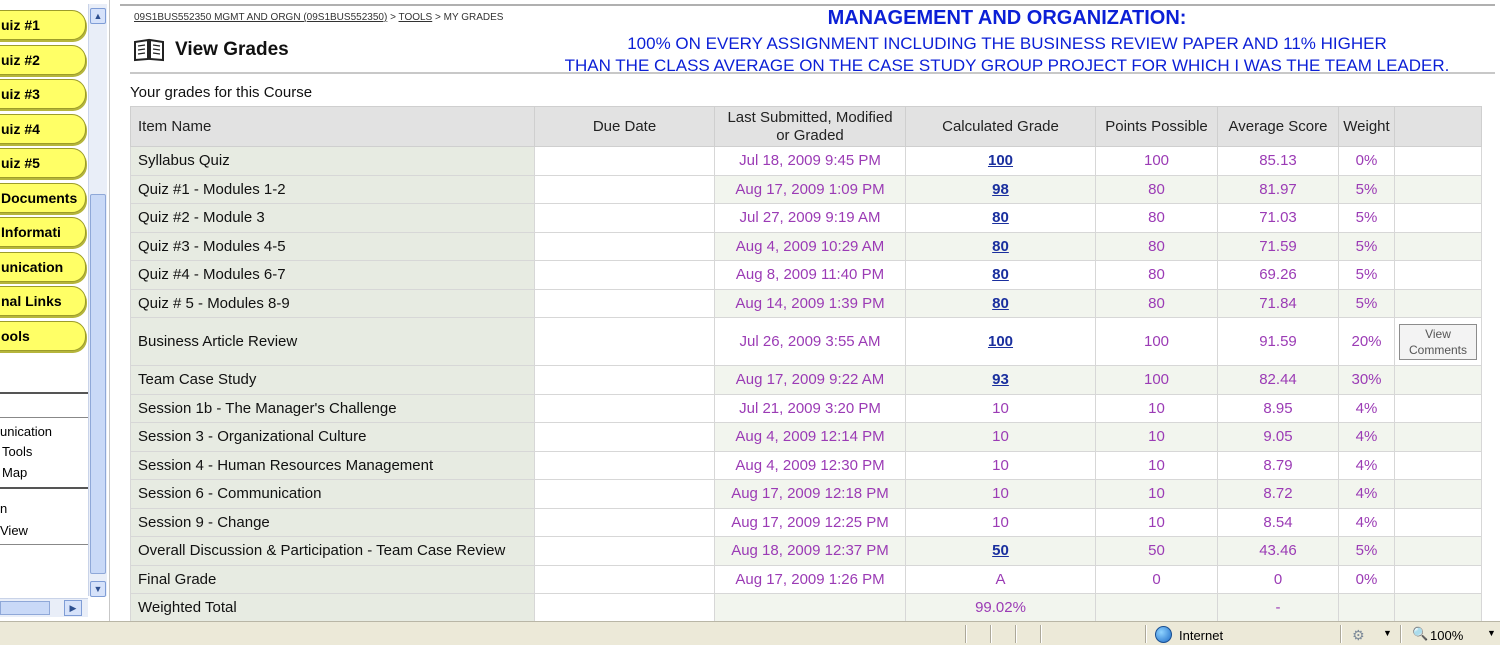 The image size is (1500, 645). What do you see at coordinates (43, 25) in the screenshot?
I see `sidebar-quiz-1-button: uiz #1` at bounding box center [43, 25].